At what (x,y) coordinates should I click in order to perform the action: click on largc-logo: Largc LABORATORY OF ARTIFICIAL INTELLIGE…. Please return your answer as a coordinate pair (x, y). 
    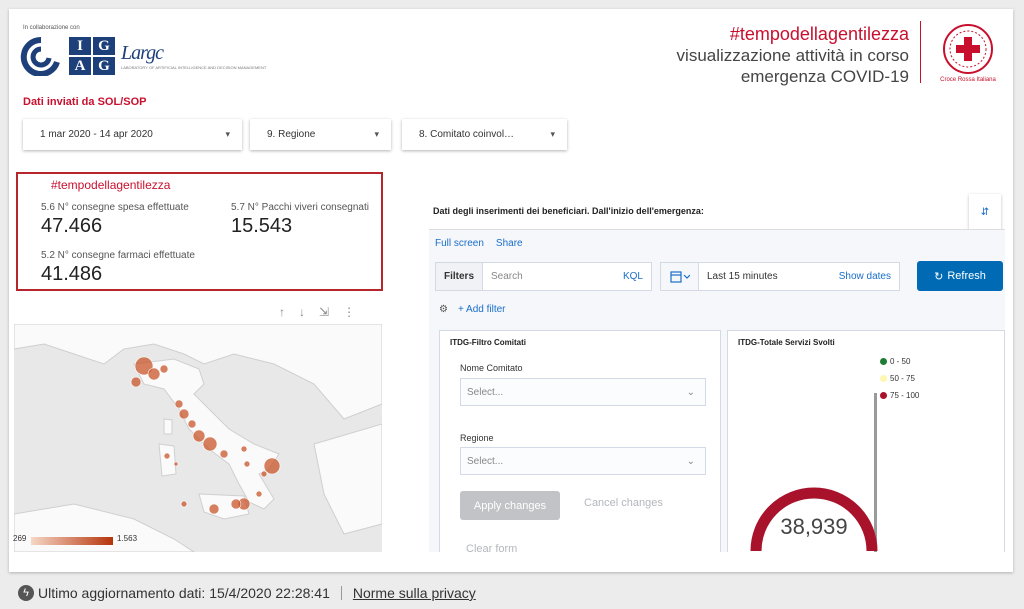
    Looking at the image, I should click on (194, 56).